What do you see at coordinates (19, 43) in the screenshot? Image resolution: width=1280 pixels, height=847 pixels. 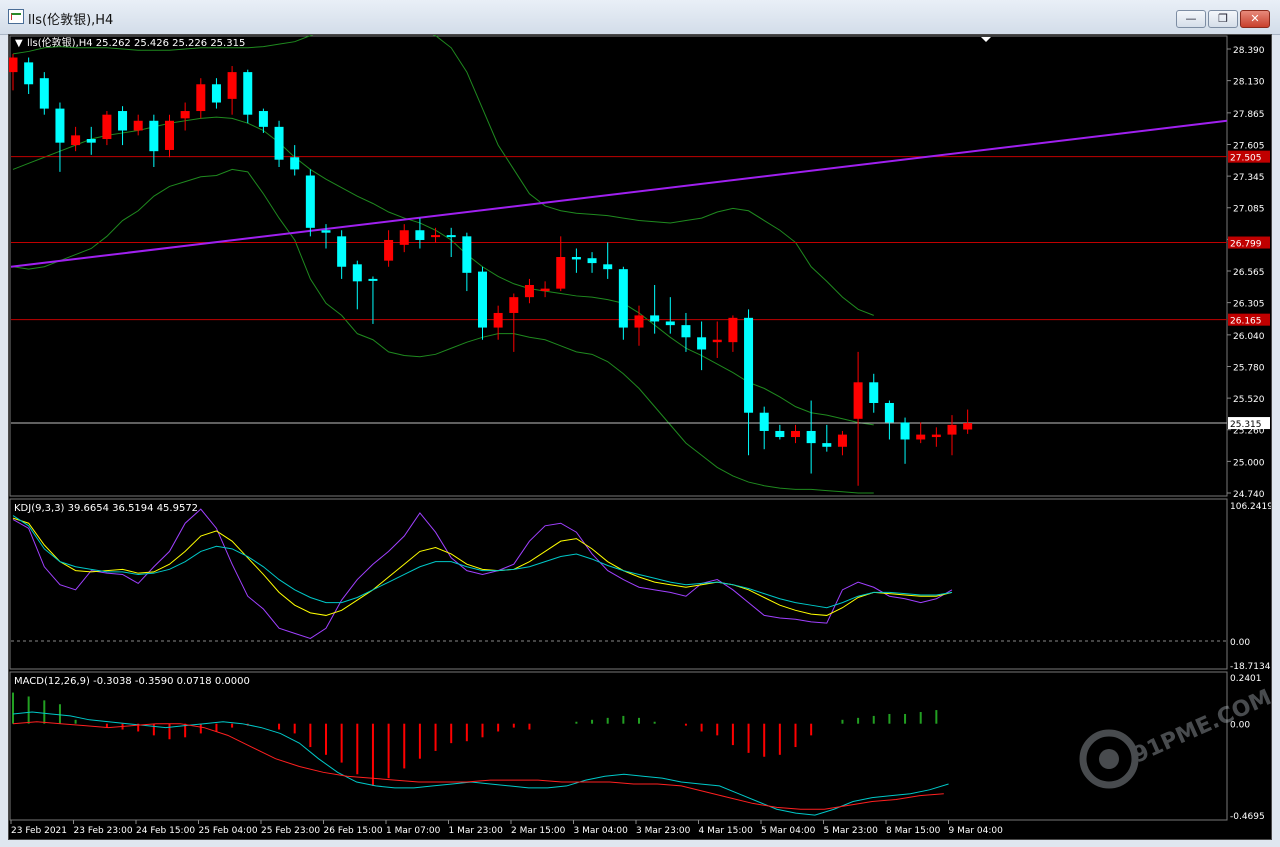 I see `dropdown-arrow-icon: ▼` at bounding box center [19, 43].